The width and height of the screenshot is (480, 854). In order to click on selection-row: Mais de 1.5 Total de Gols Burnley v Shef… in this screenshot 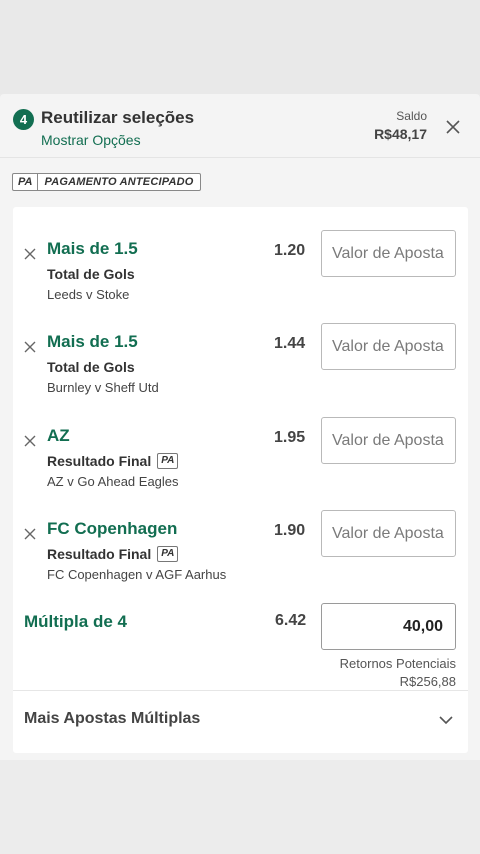, I will do `click(240, 368)`.